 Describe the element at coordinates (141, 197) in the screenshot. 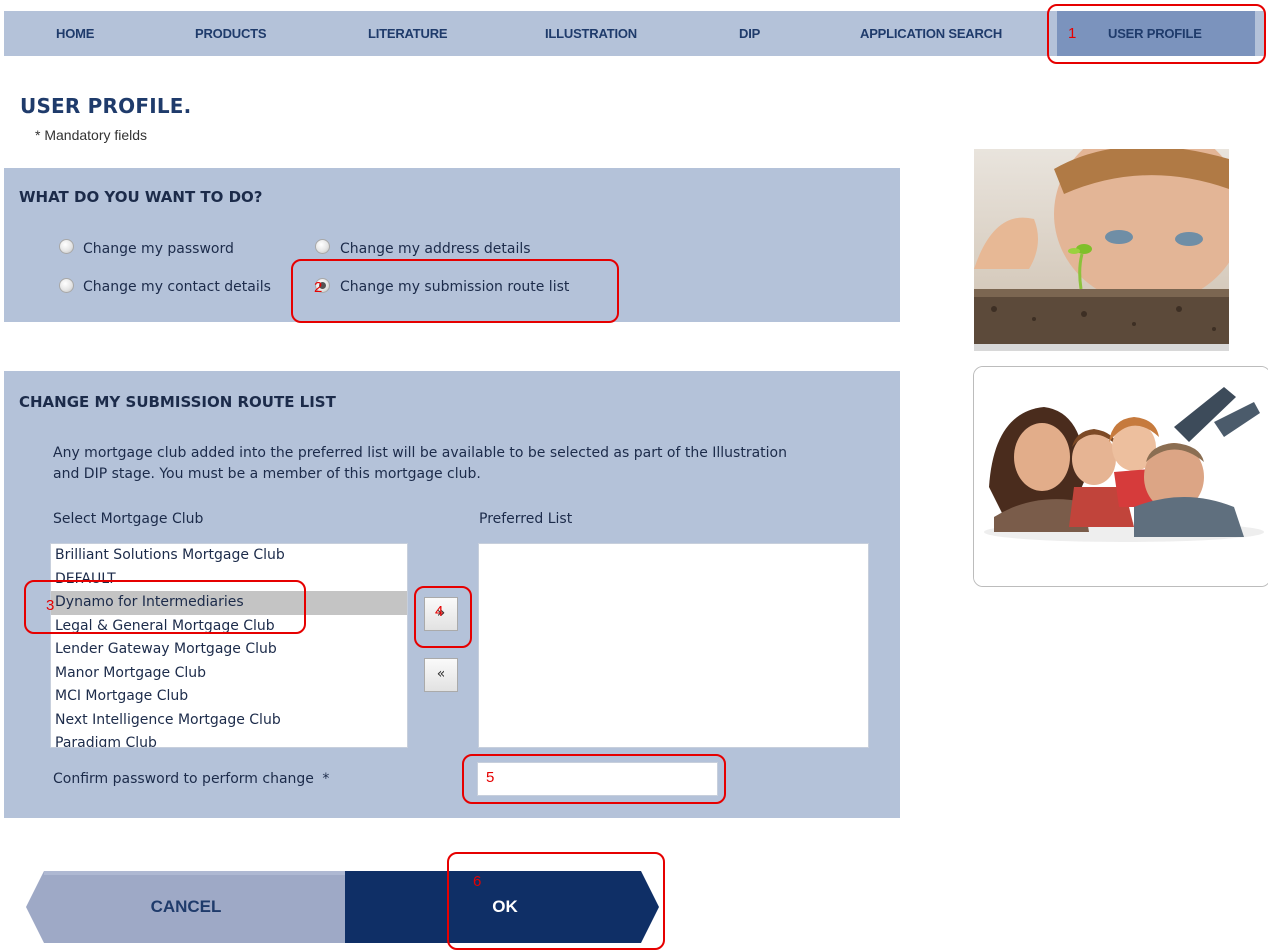

I see `what-to-do-title: WHAT DO YOU WANT TO DO?` at that location.